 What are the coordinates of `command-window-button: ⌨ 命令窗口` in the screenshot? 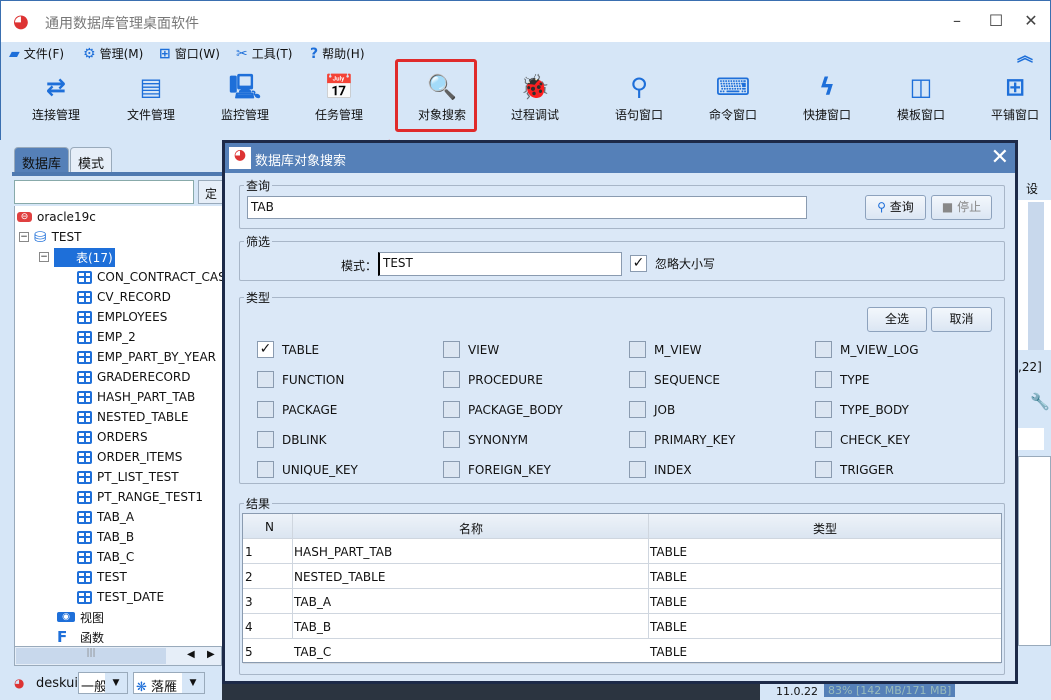 It's located at (733, 97).